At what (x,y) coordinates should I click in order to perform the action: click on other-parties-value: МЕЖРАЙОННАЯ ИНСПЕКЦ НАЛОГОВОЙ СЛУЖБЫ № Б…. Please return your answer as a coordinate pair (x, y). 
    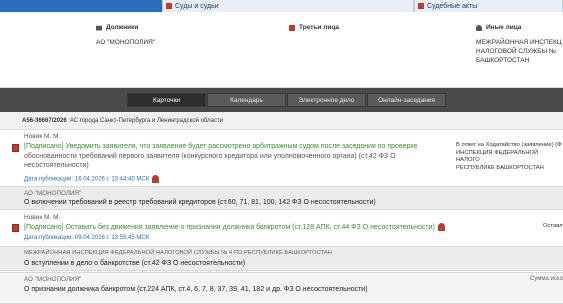
    Looking at the image, I should click on (519, 51).